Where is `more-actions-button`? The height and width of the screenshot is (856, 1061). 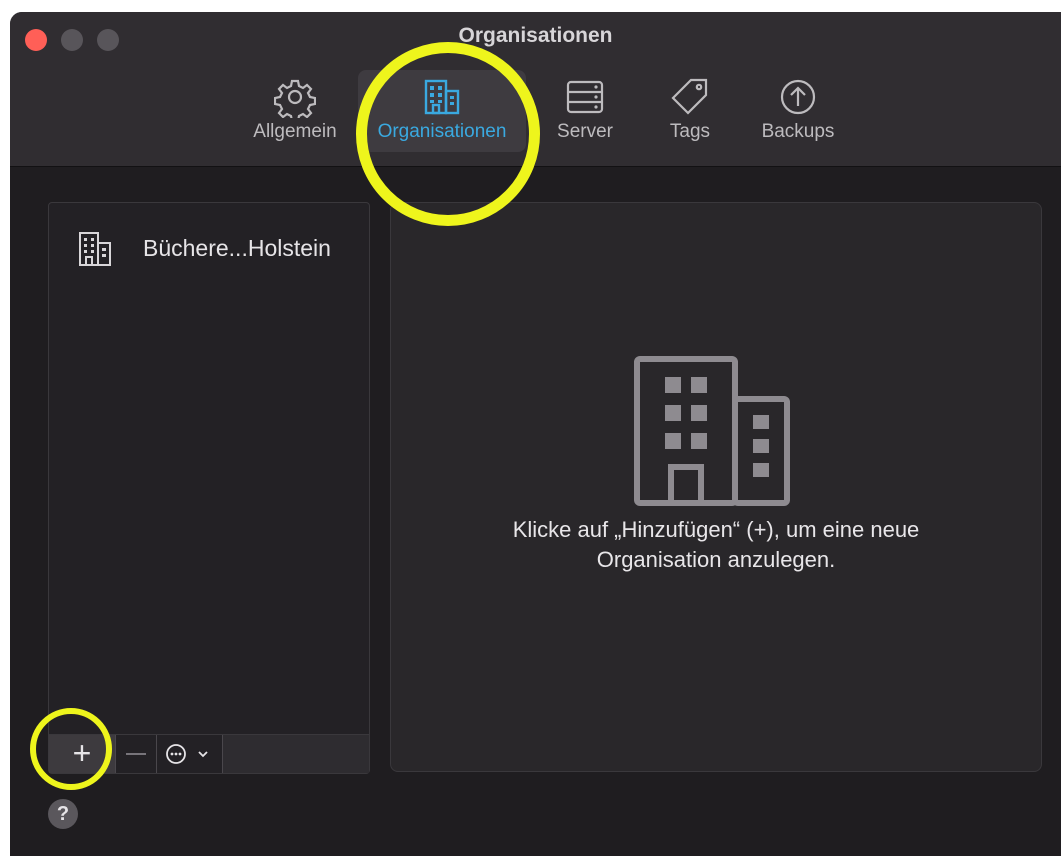 more-actions-button is located at coordinates (190, 754).